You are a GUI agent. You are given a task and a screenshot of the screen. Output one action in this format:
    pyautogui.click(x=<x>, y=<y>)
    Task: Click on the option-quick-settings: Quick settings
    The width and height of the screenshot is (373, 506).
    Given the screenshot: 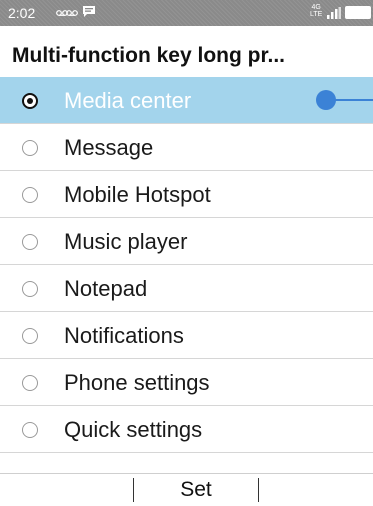 What is the action you would take?
    pyautogui.click(x=186, y=429)
    